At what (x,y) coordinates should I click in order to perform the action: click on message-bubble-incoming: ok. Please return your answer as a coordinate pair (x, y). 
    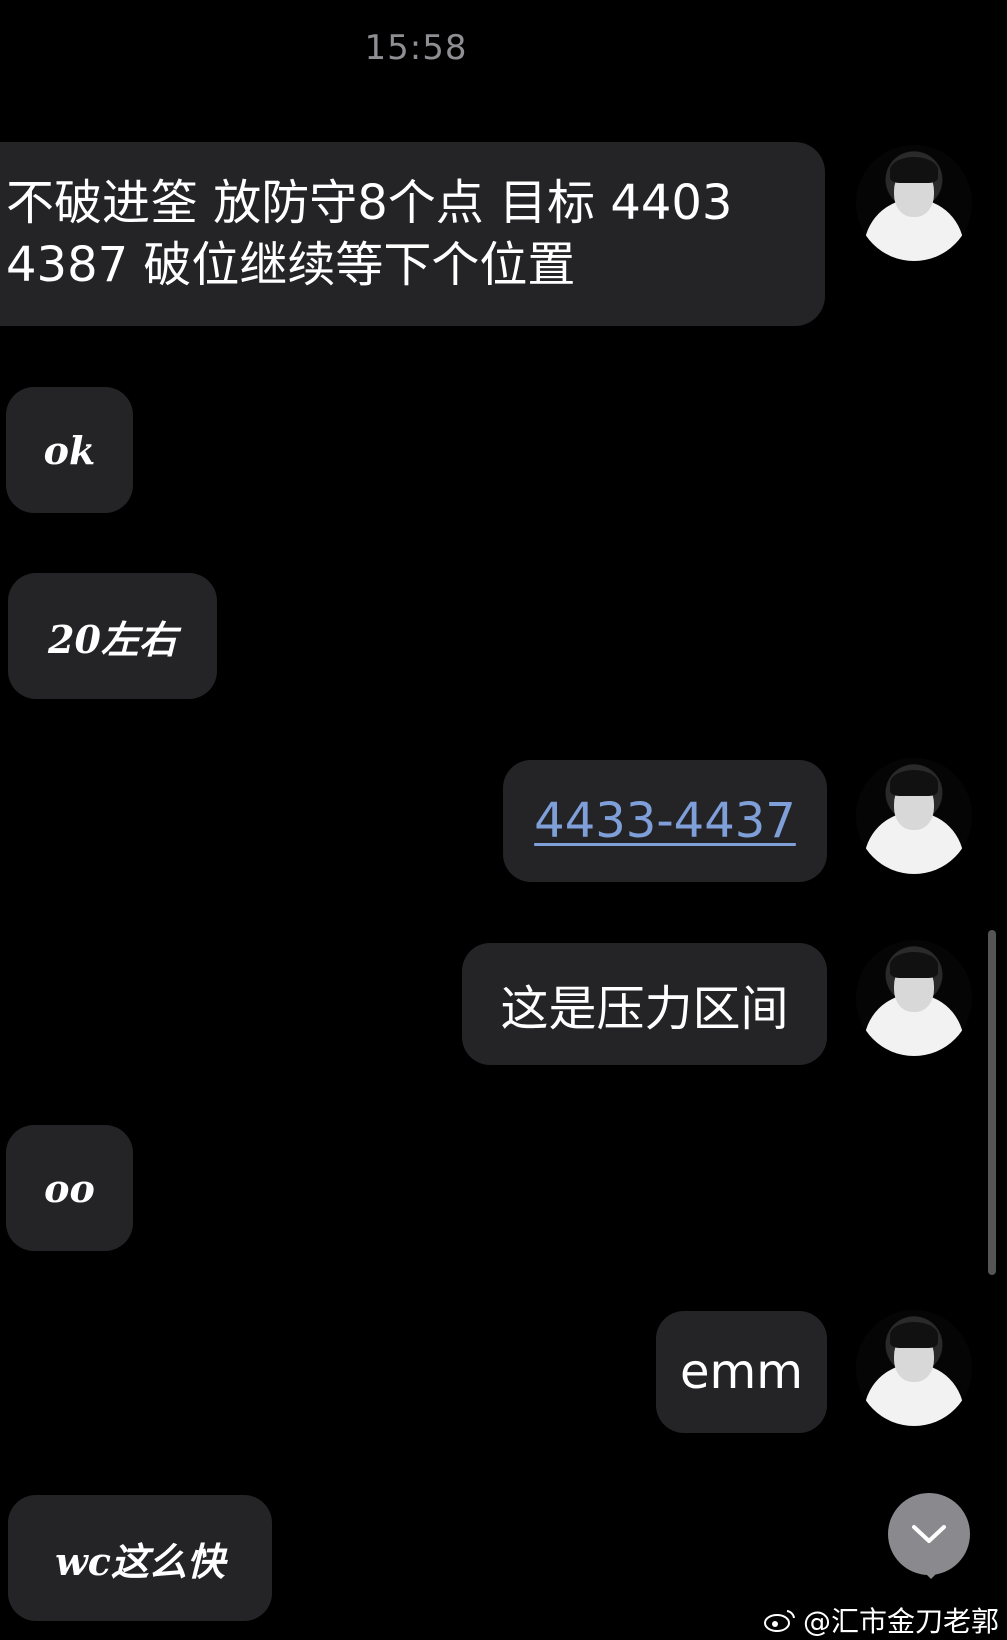
    Looking at the image, I should click on (69, 450).